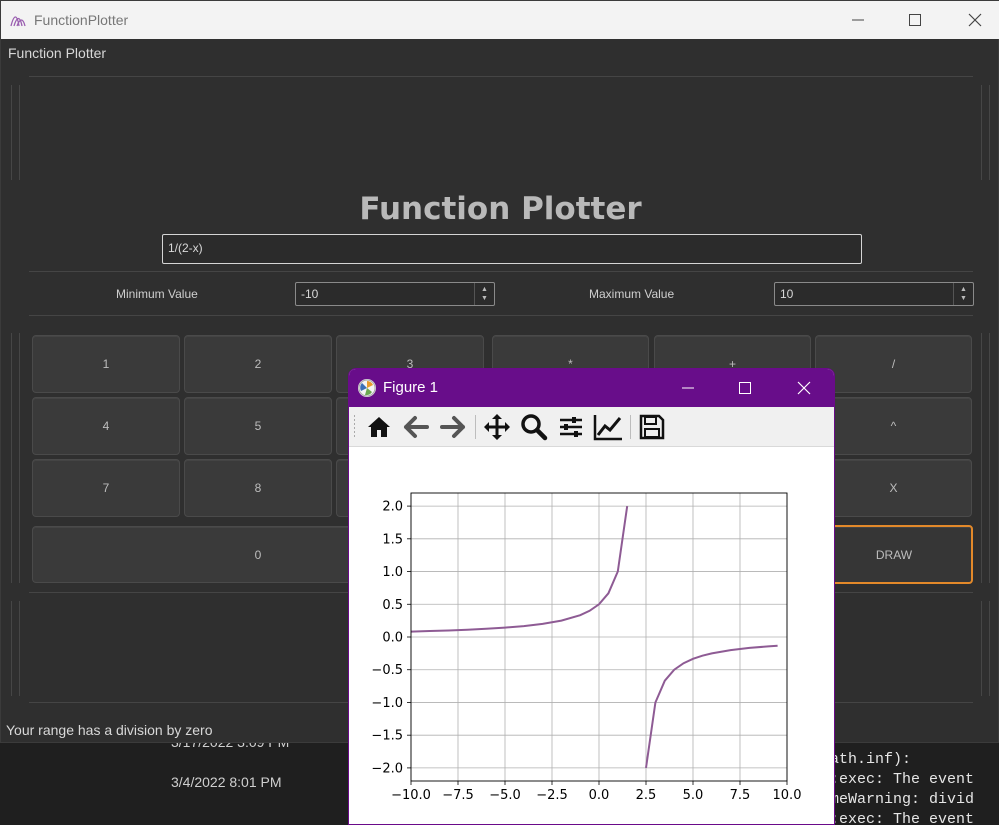 This screenshot has width=999, height=825. Describe the element at coordinates (354, 427) in the screenshot. I see `toolbar-grip` at that location.